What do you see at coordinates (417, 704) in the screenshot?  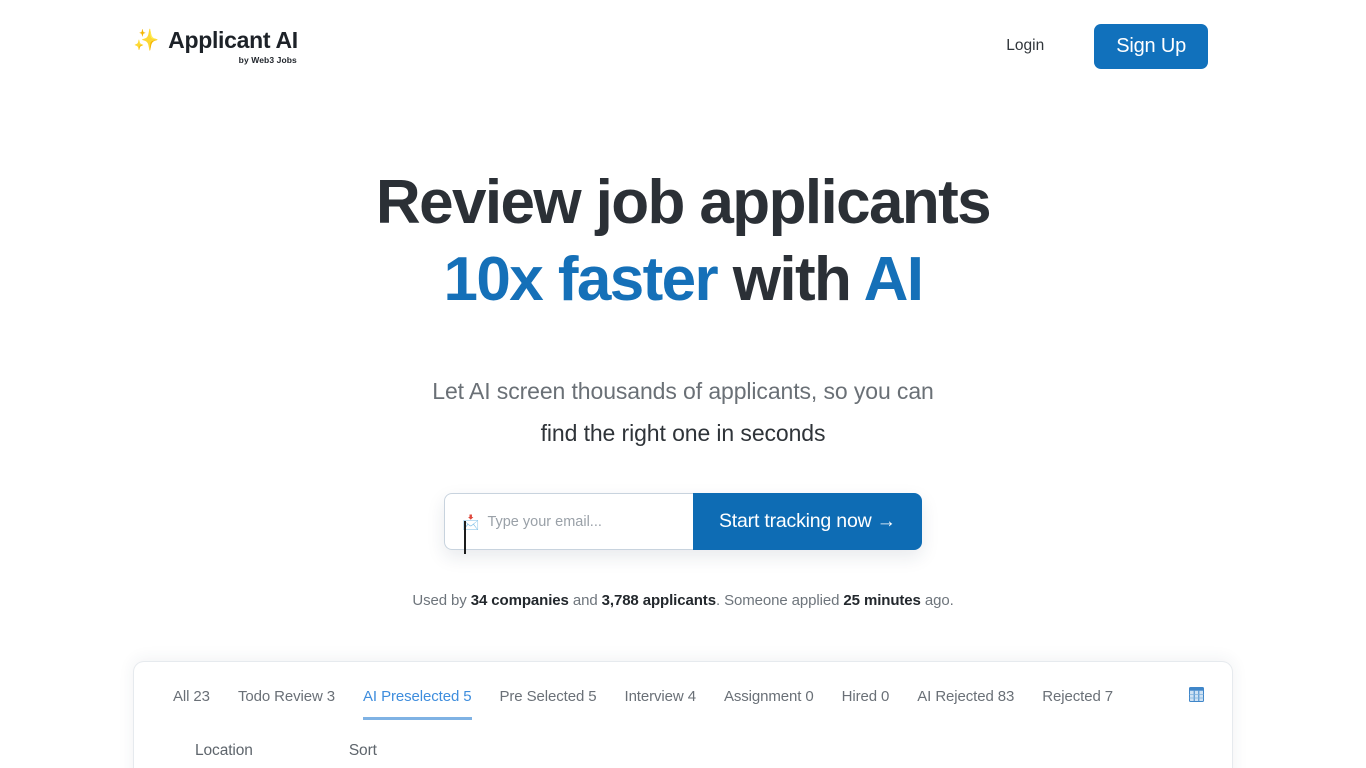 I see `tab-ai-preselected: AI Preselected 5` at bounding box center [417, 704].